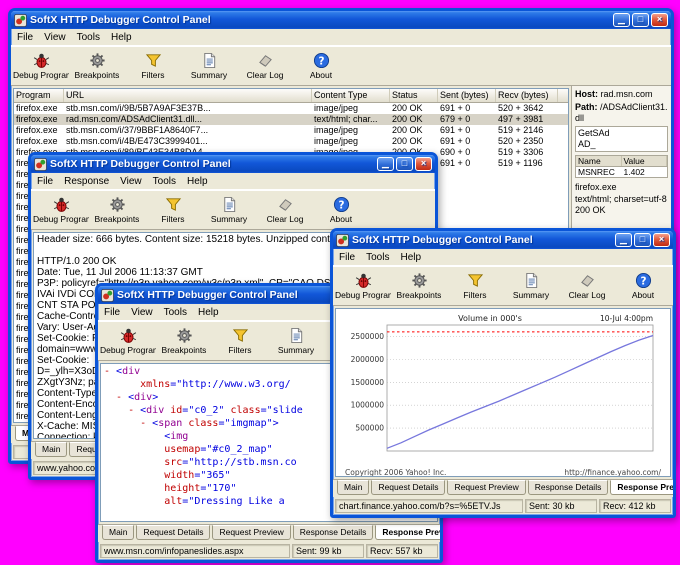 The height and width of the screenshot is (565, 680). What do you see at coordinates (128, 335) in the screenshot?
I see `debug-bug-icon` at bounding box center [128, 335].